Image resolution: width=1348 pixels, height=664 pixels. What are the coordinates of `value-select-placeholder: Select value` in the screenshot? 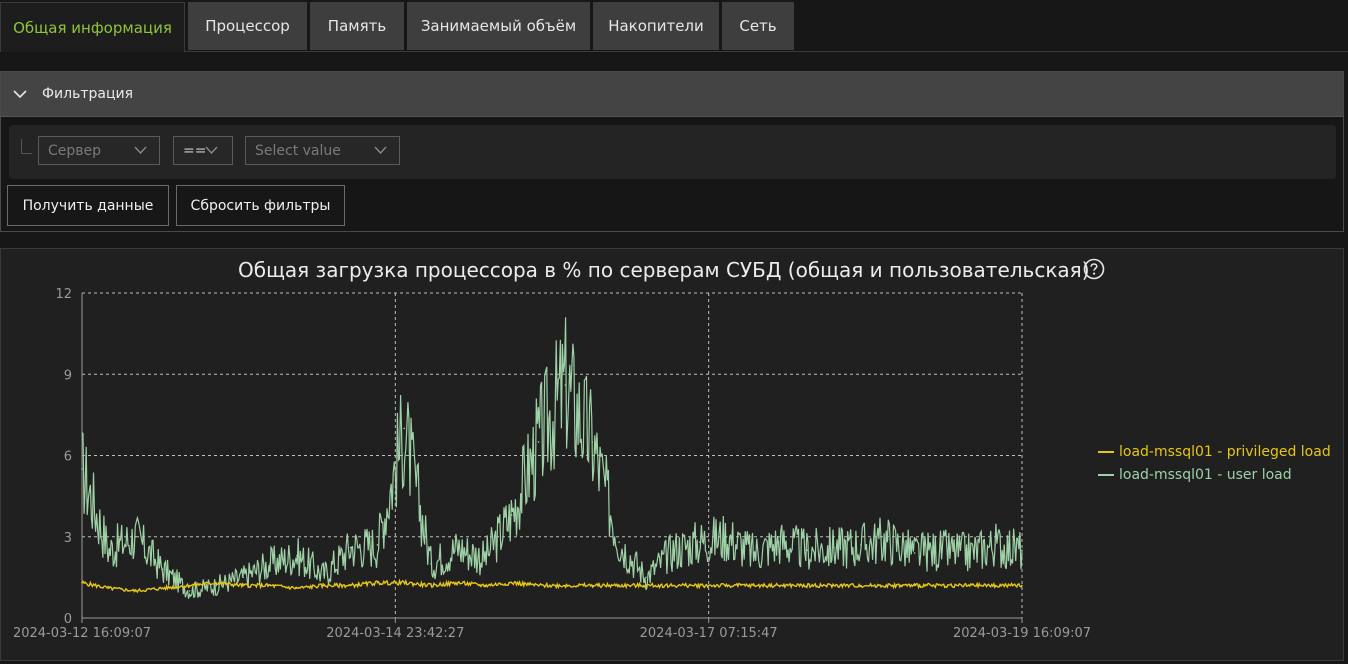 It's located at (298, 150).